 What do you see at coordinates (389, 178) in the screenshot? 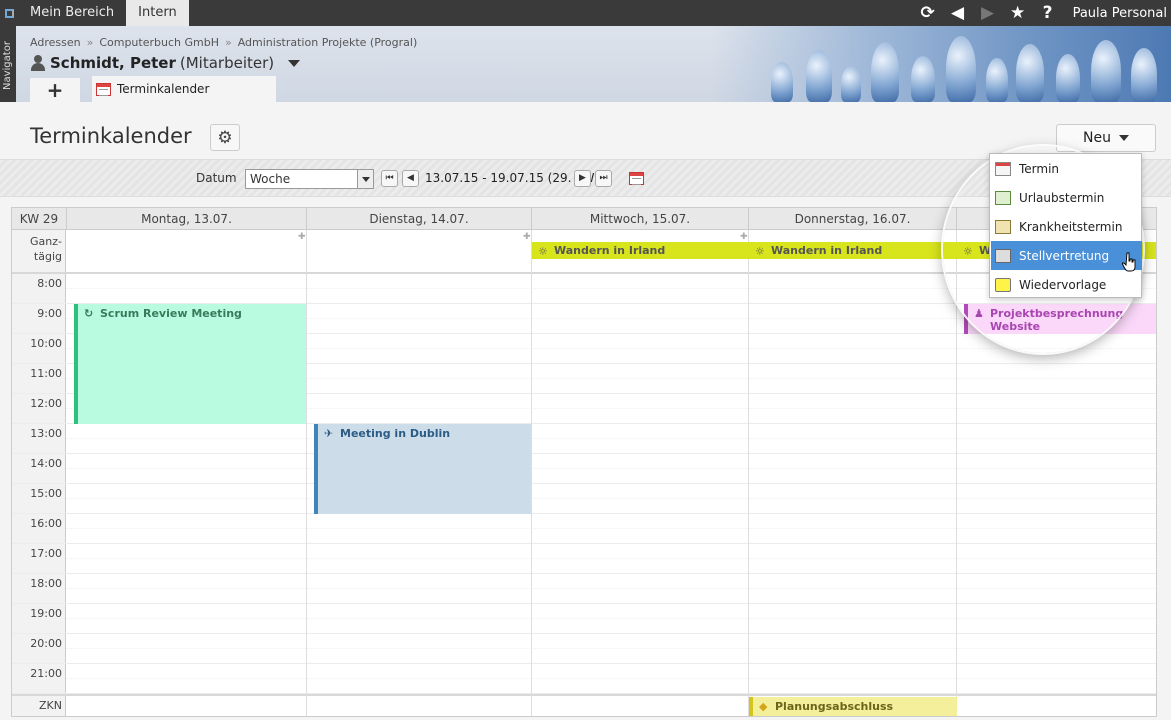
I see `first-period-button: ⏮` at bounding box center [389, 178].